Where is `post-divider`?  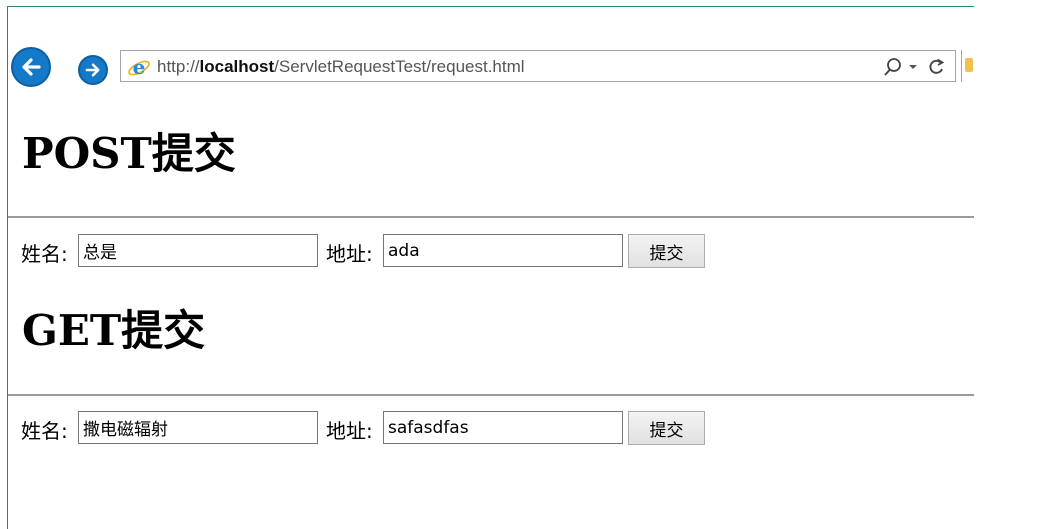 post-divider is located at coordinates (491, 217).